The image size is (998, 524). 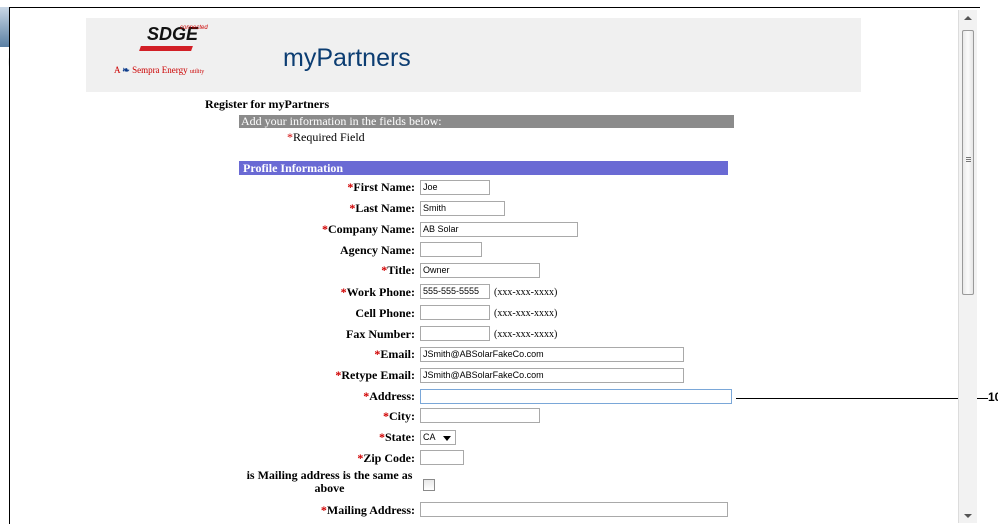 I want to click on label-text: Retype Email:, so click(x=378, y=375).